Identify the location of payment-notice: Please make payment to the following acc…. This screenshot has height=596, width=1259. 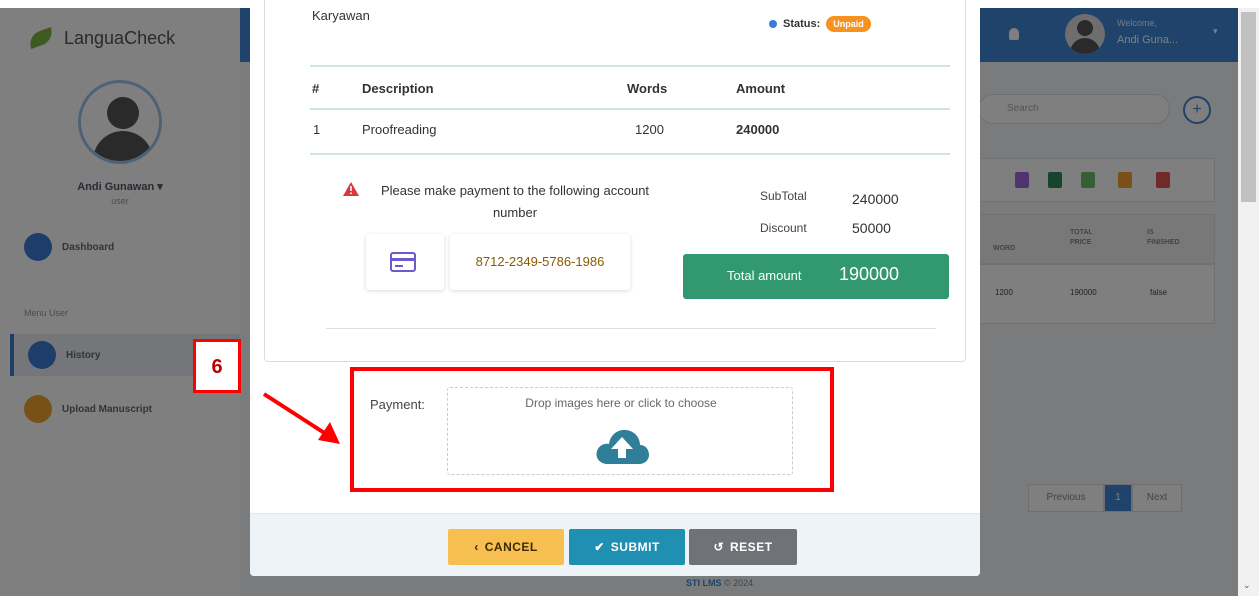
(515, 201).